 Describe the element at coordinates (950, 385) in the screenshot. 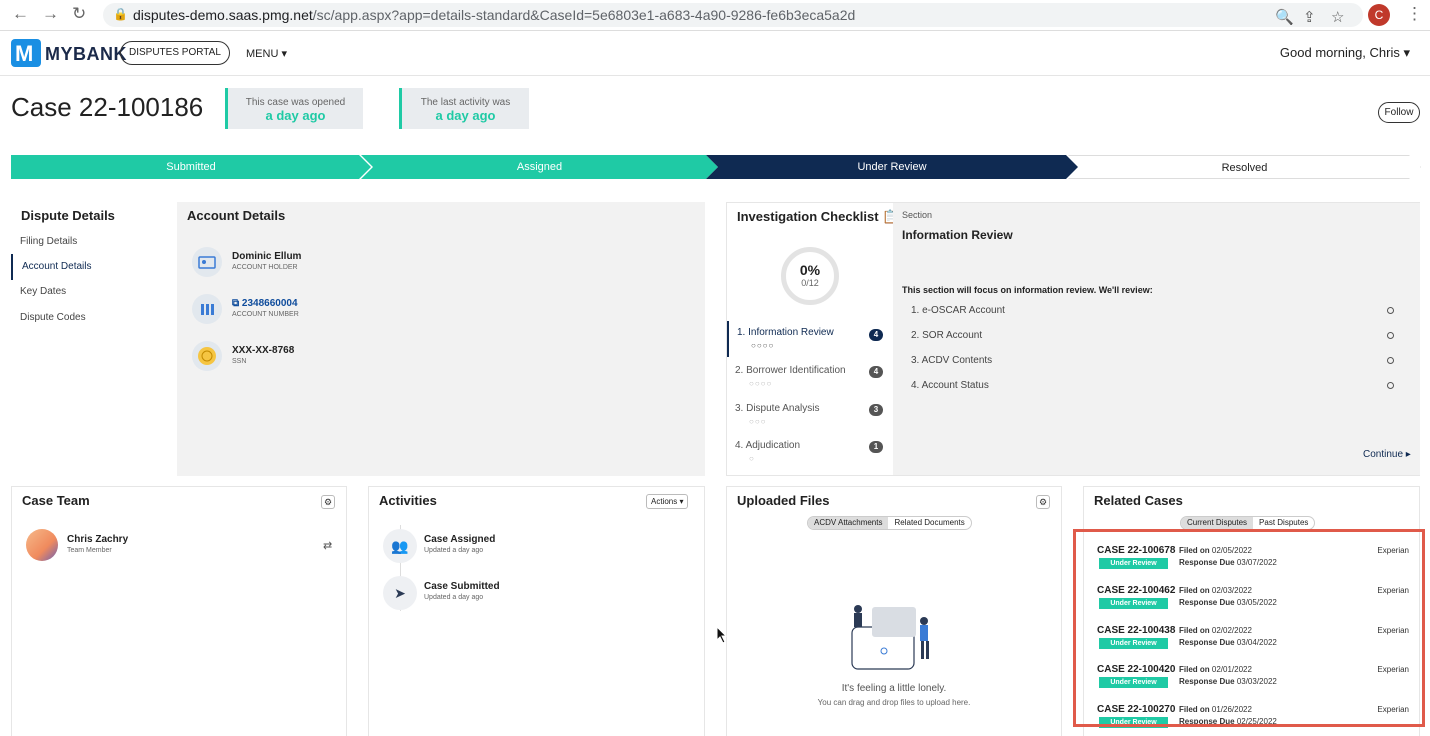

I see `section-item: 4. Account Status` at that location.